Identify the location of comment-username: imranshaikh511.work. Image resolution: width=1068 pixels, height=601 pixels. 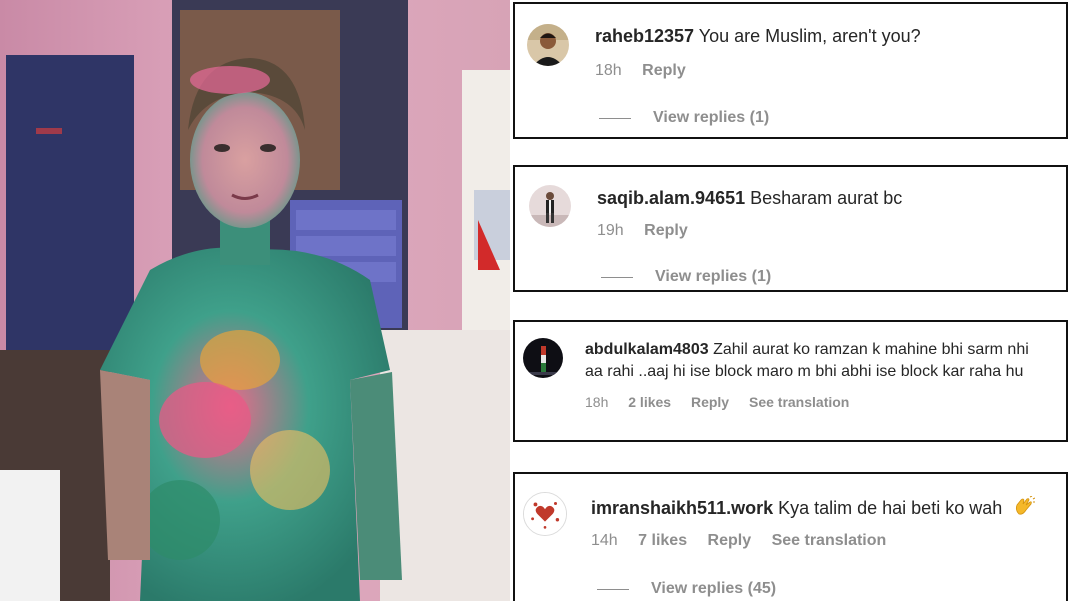
(682, 508).